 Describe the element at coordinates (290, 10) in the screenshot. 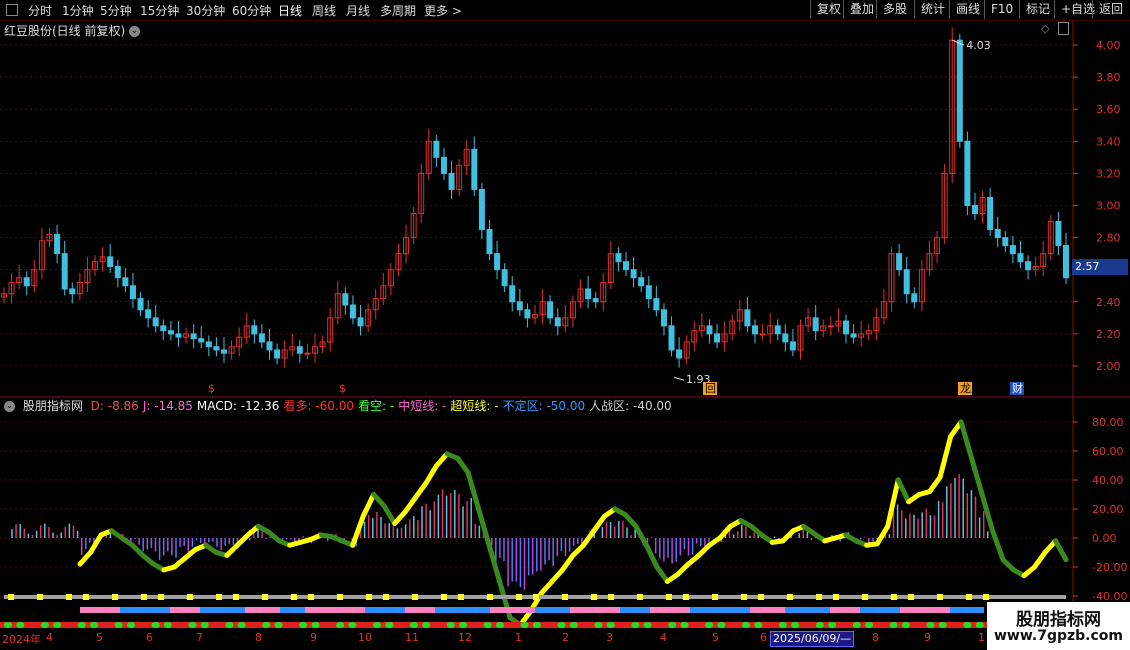

I see `period-tab-6: 日线` at that location.